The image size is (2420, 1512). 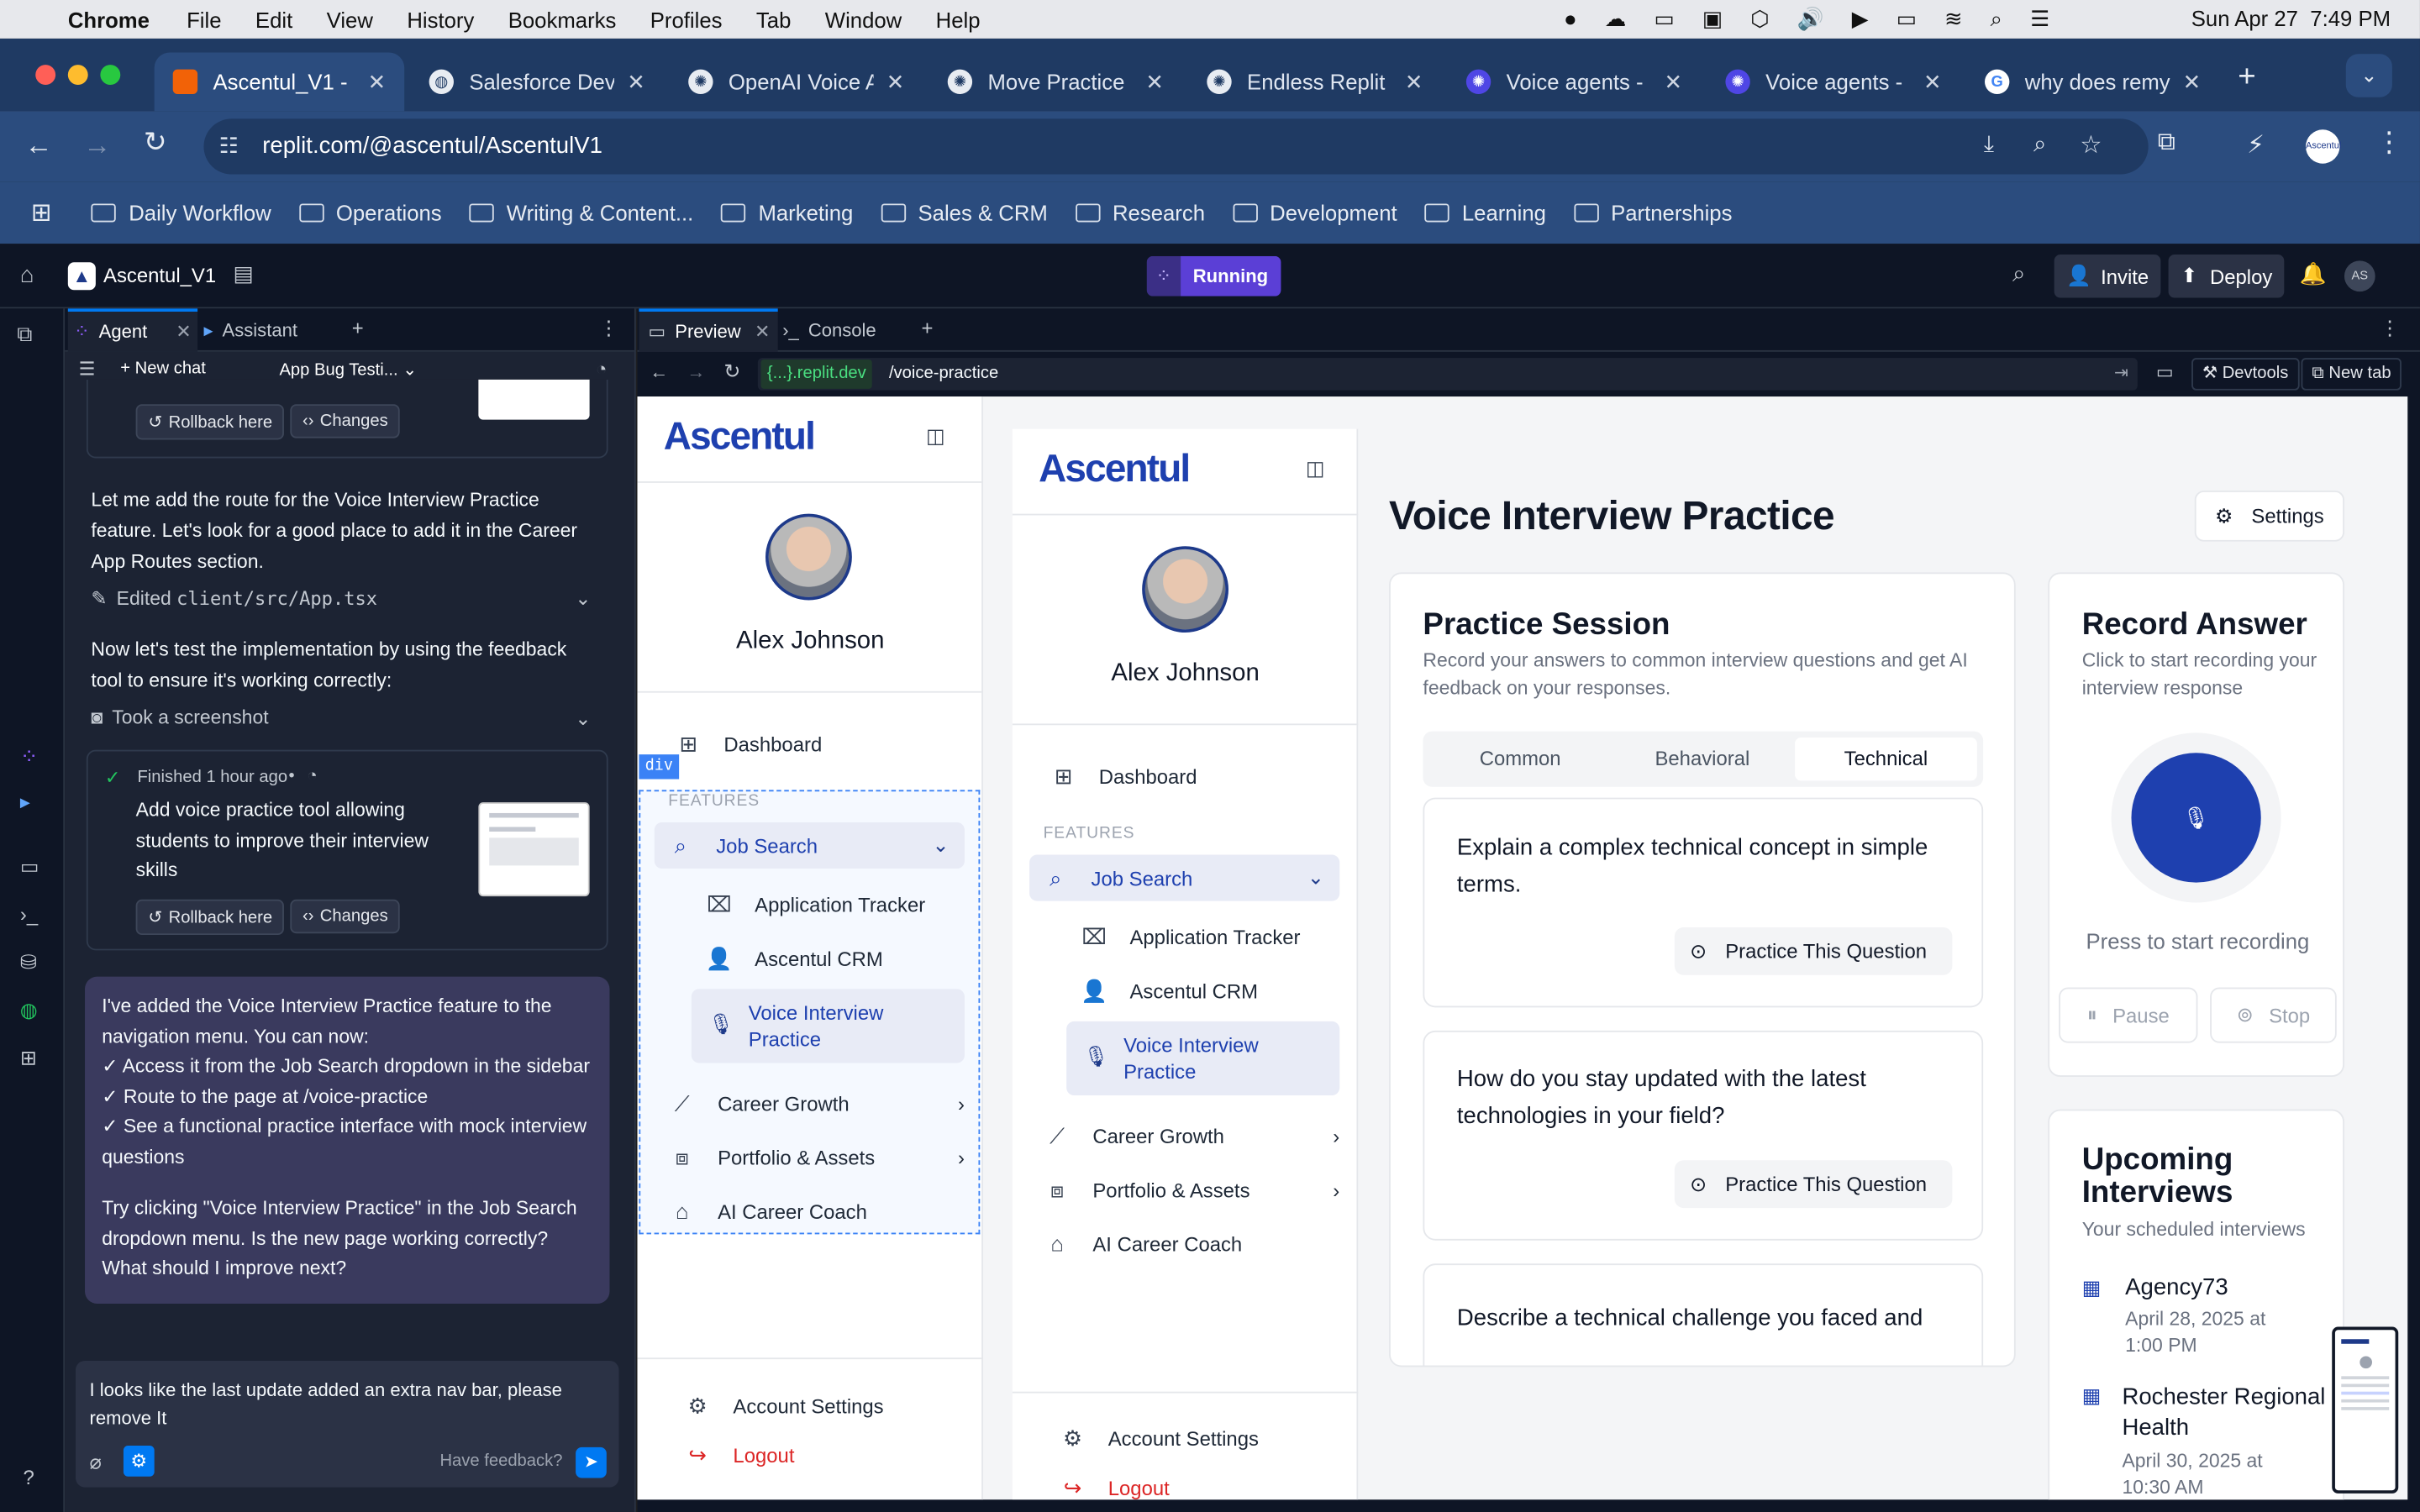 What do you see at coordinates (2365, 1410) in the screenshot?
I see `page-thumbnail-preview` at bounding box center [2365, 1410].